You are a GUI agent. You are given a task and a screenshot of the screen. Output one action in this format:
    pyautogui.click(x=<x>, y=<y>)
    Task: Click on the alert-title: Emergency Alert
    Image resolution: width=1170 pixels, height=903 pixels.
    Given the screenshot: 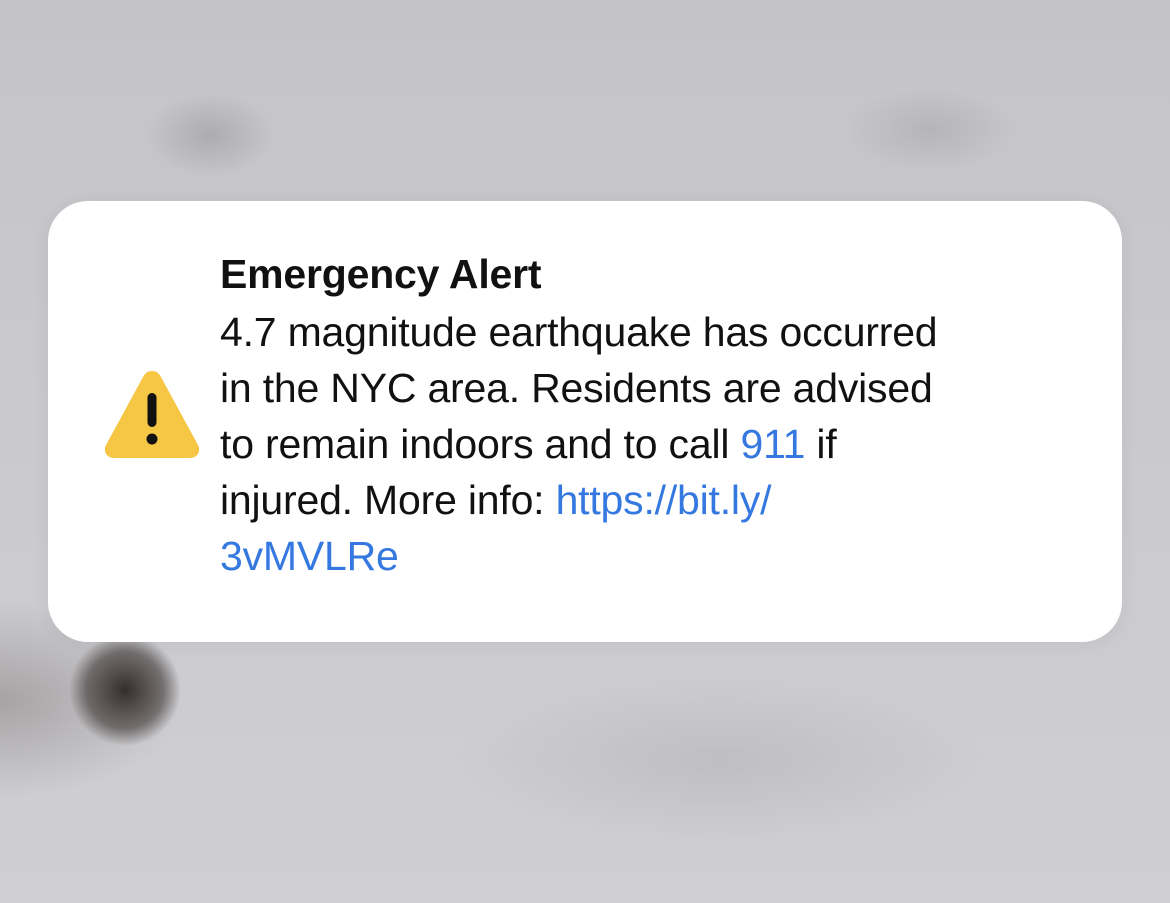 What is the action you would take?
    pyautogui.click(x=381, y=274)
    